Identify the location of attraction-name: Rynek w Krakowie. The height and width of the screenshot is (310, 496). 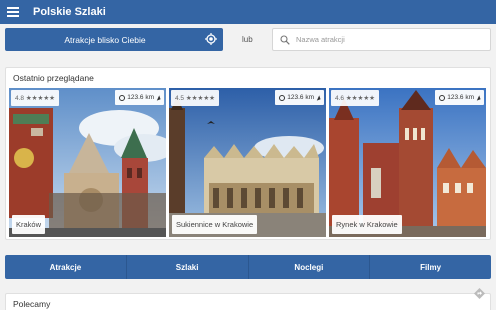
(367, 224).